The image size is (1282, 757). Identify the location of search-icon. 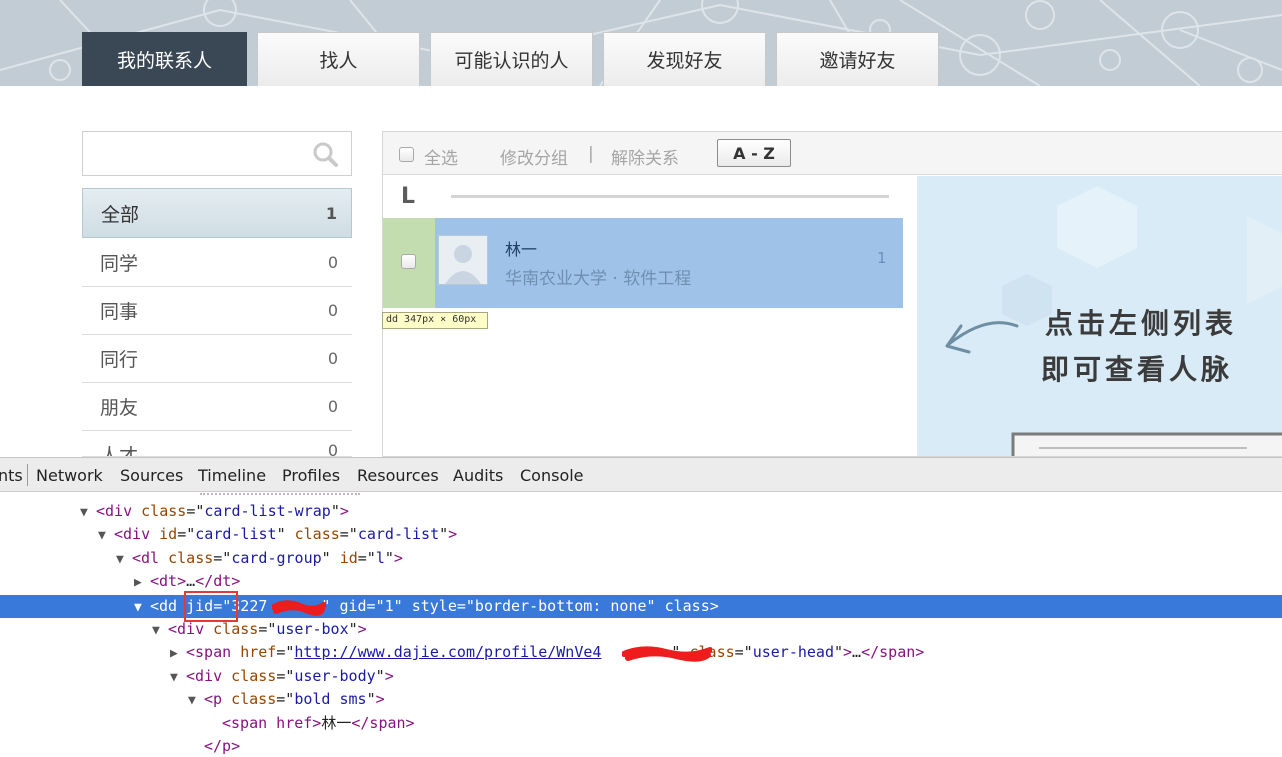
(325, 154).